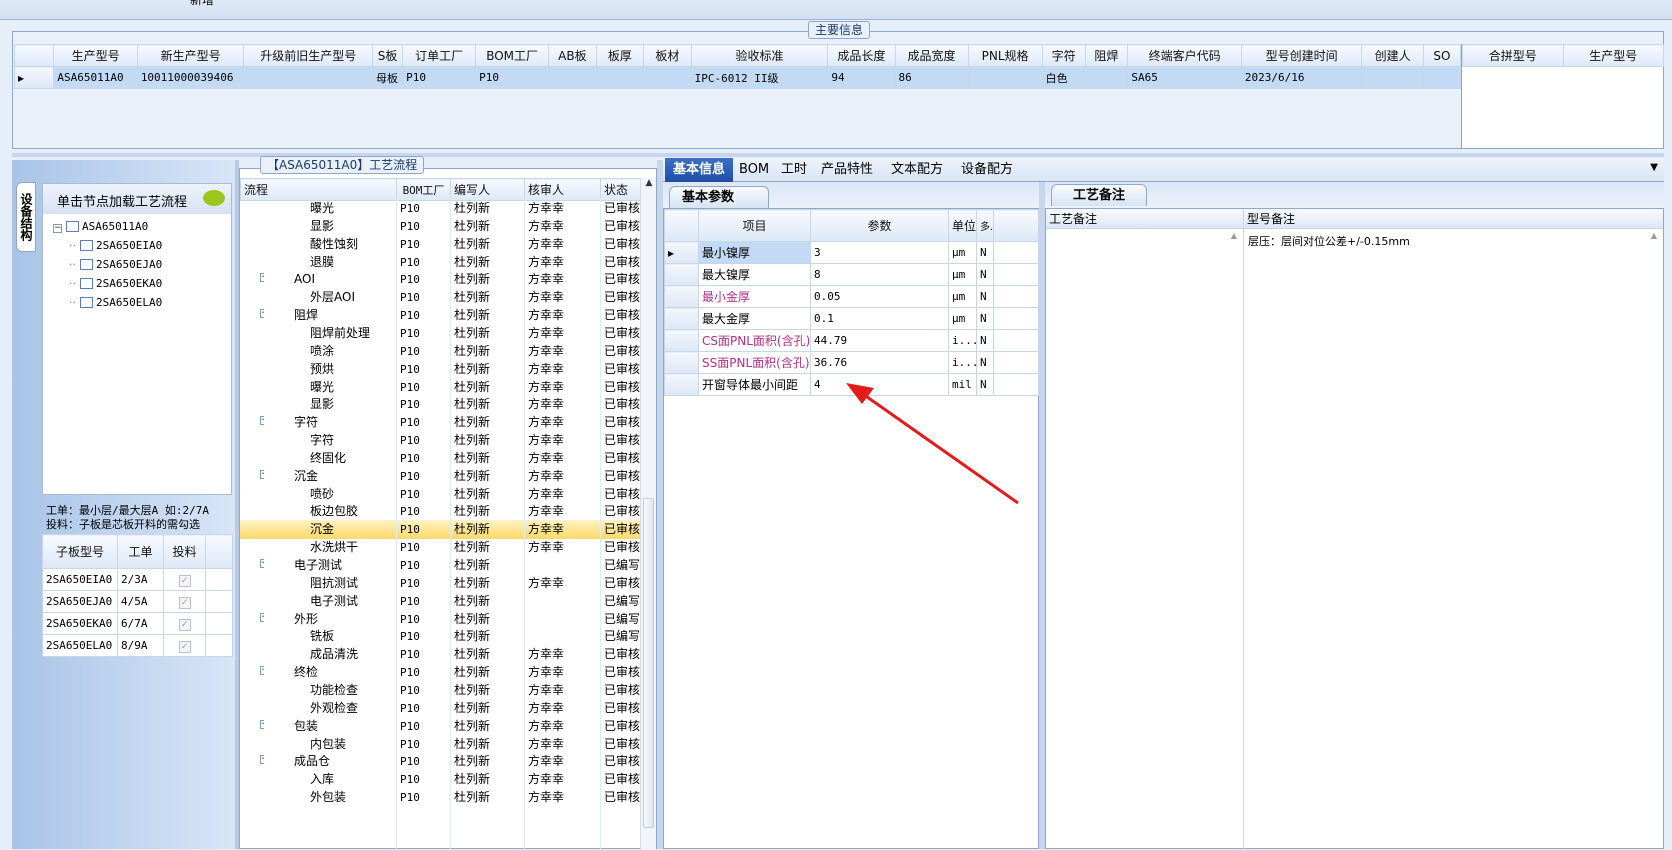 The image size is (1672, 850). I want to click on param-value: 0.05, so click(879, 296).